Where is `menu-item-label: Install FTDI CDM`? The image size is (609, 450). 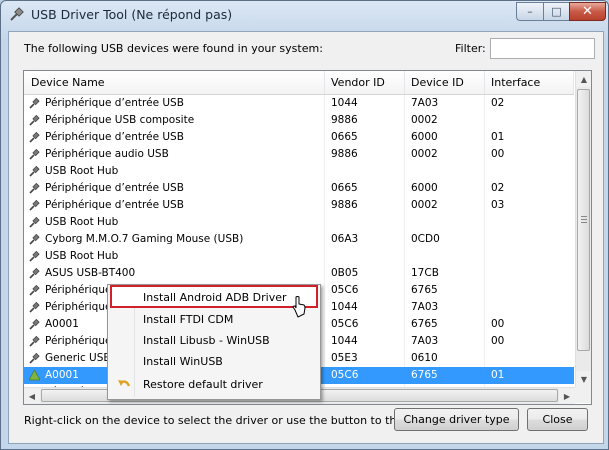 menu-item-label: Install FTDI CDM is located at coordinates (188, 319).